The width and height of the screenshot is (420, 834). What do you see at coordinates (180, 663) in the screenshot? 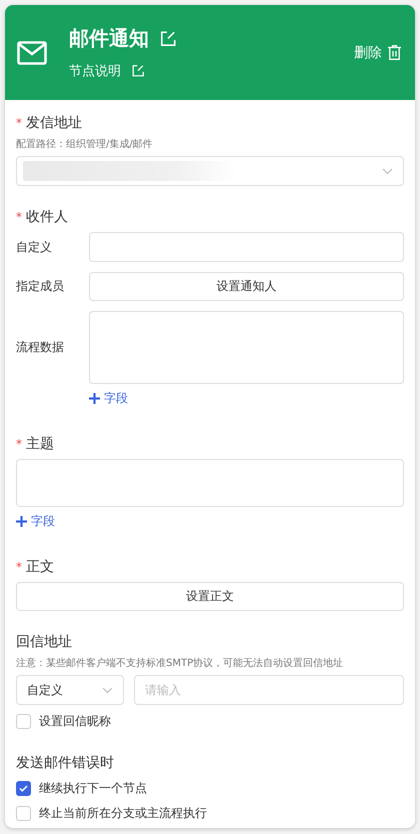
I see `note-text: 注意：某些邮件客户端不支持标准SMTP协议，可能无法自动设置回信地址` at bounding box center [180, 663].